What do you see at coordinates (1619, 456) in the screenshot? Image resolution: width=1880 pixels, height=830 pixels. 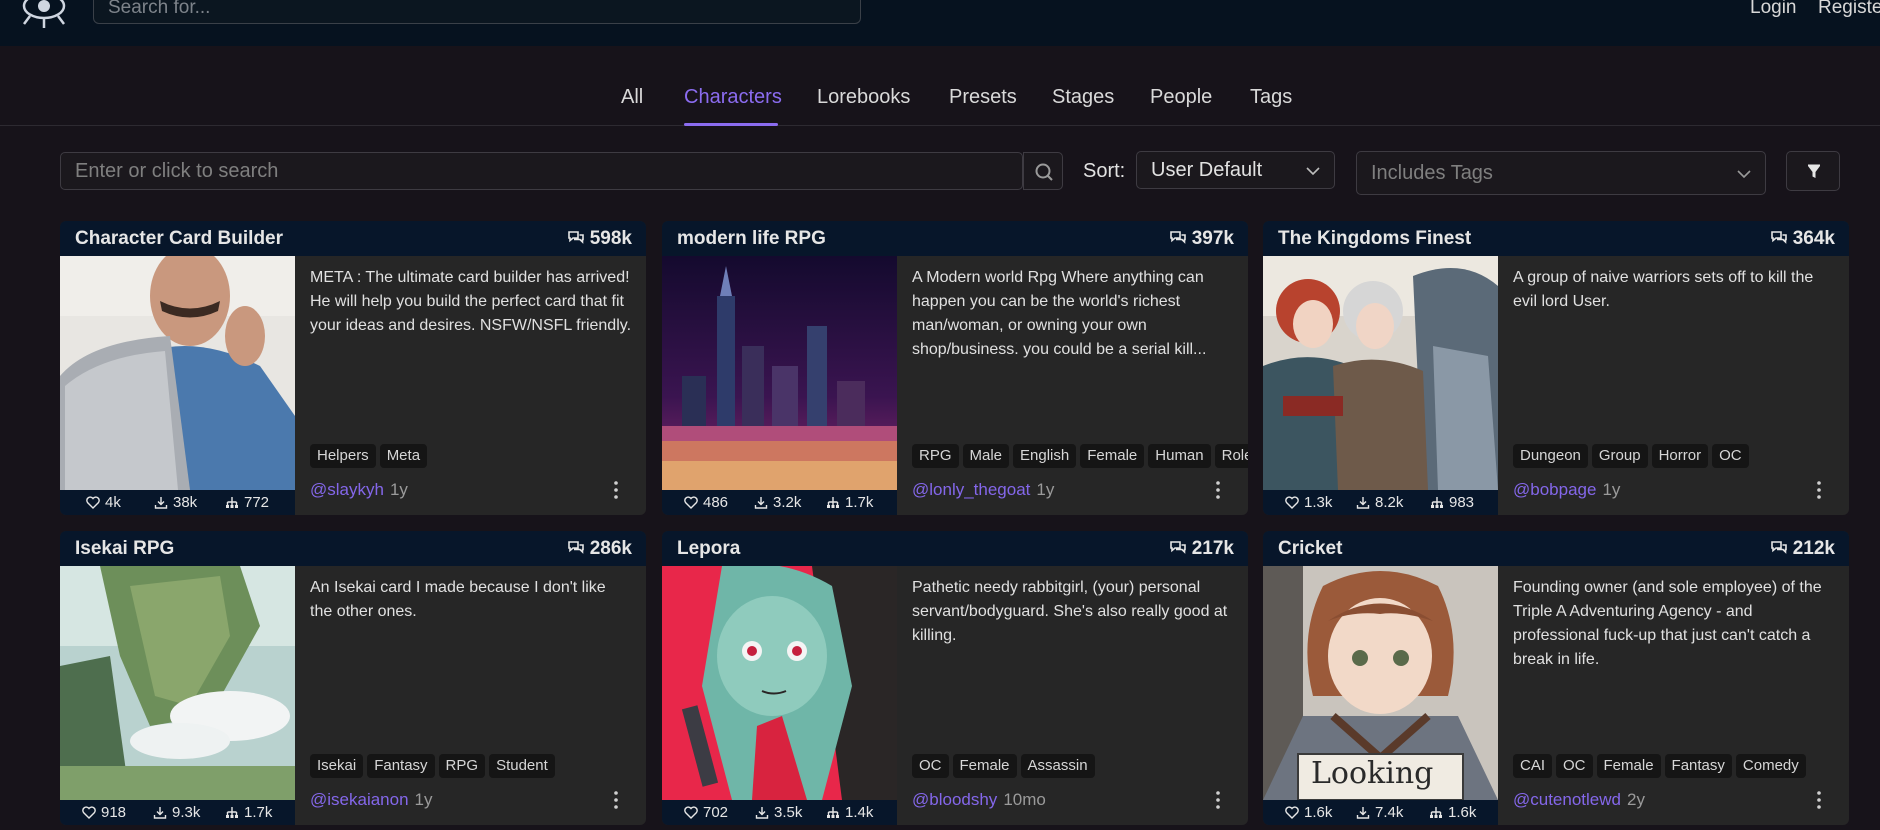 I see `tag-chip: Group` at bounding box center [1619, 456].